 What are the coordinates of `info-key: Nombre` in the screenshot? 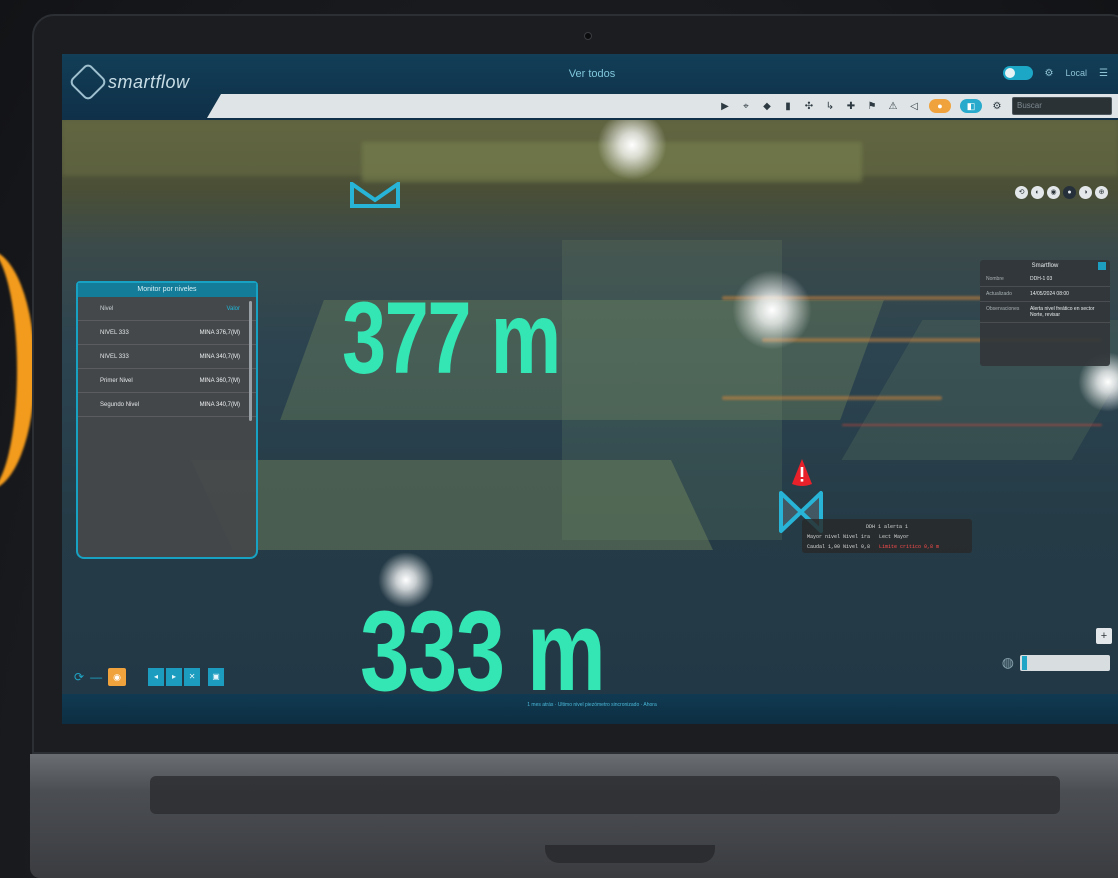 It's located at (995, 279).